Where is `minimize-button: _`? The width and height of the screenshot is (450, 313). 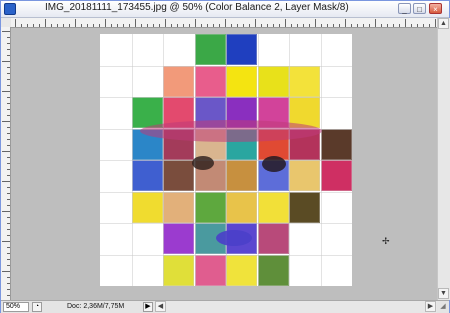 minimize-button: _ is located at coordinates (404, 8).